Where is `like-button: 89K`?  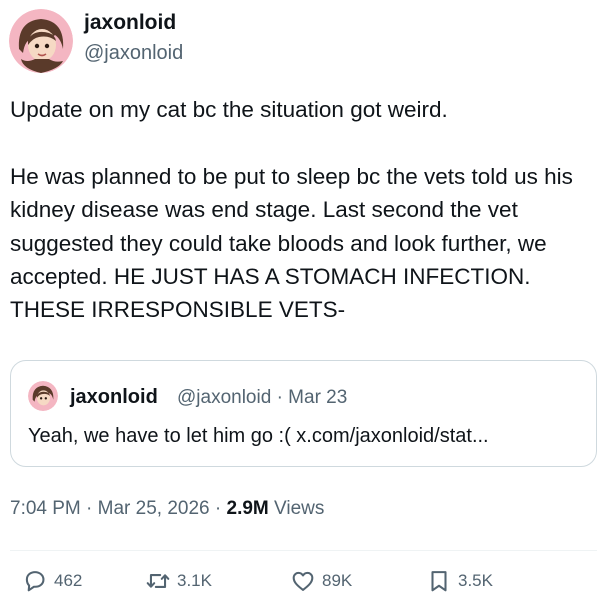
like-button: 89K is located at coordinates (321, 581).